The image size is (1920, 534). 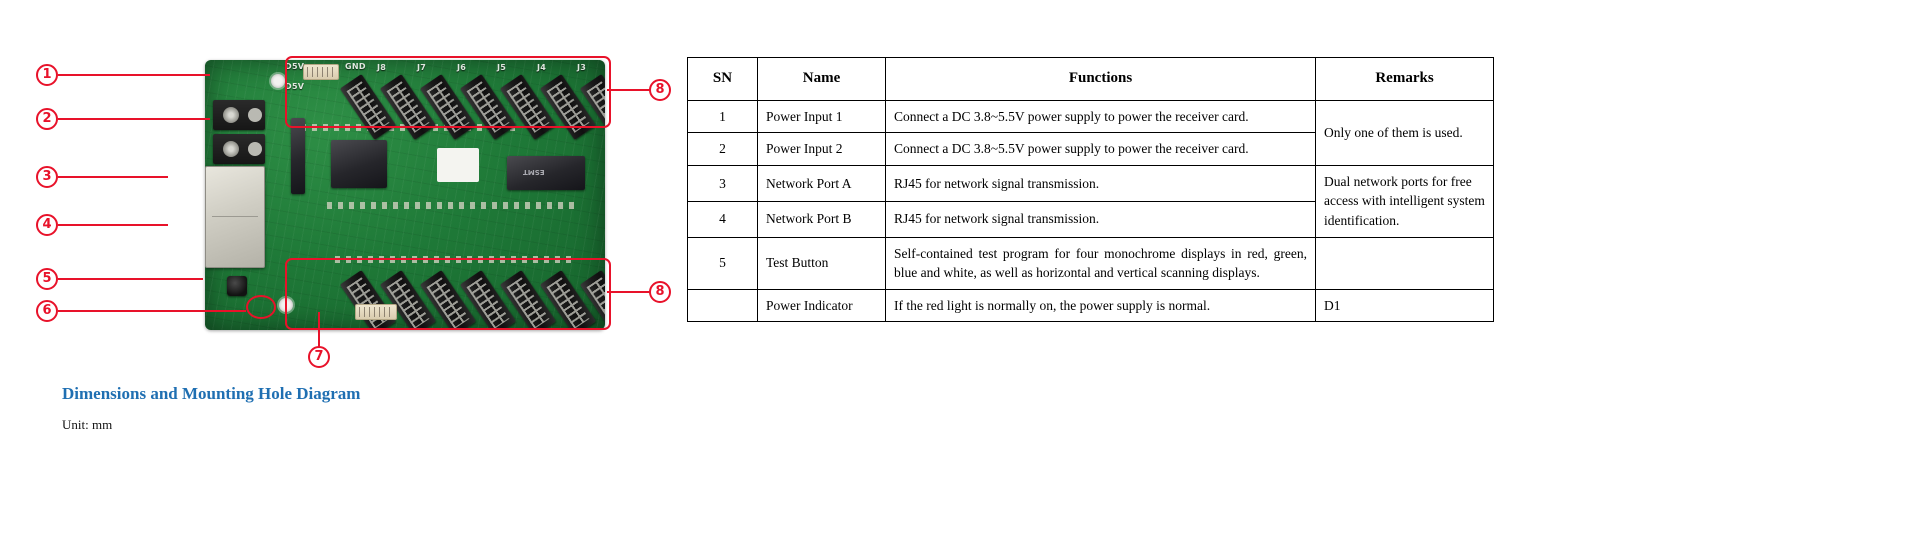 I want to click on column-header-sn: SN, so click(x=722, y=79).